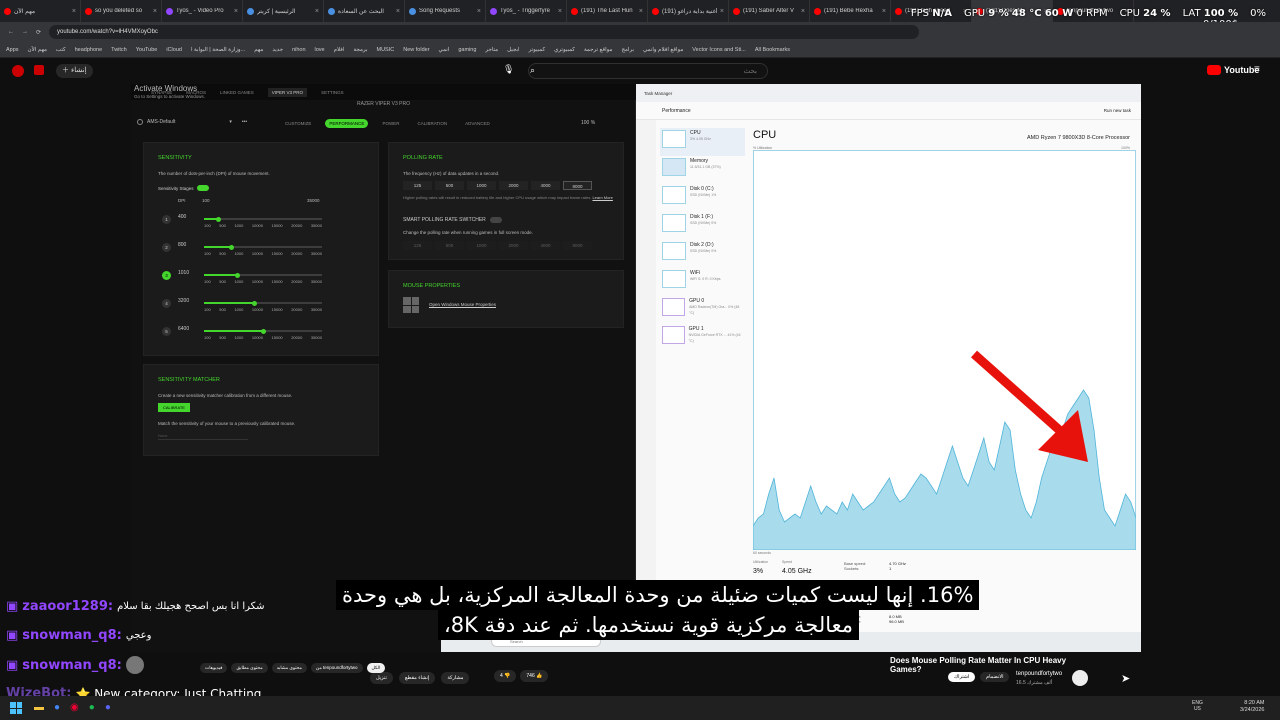 The height and width of the screenshot is (720, 1280). I want to click on spotify-icon: ●, so click(92, 707).